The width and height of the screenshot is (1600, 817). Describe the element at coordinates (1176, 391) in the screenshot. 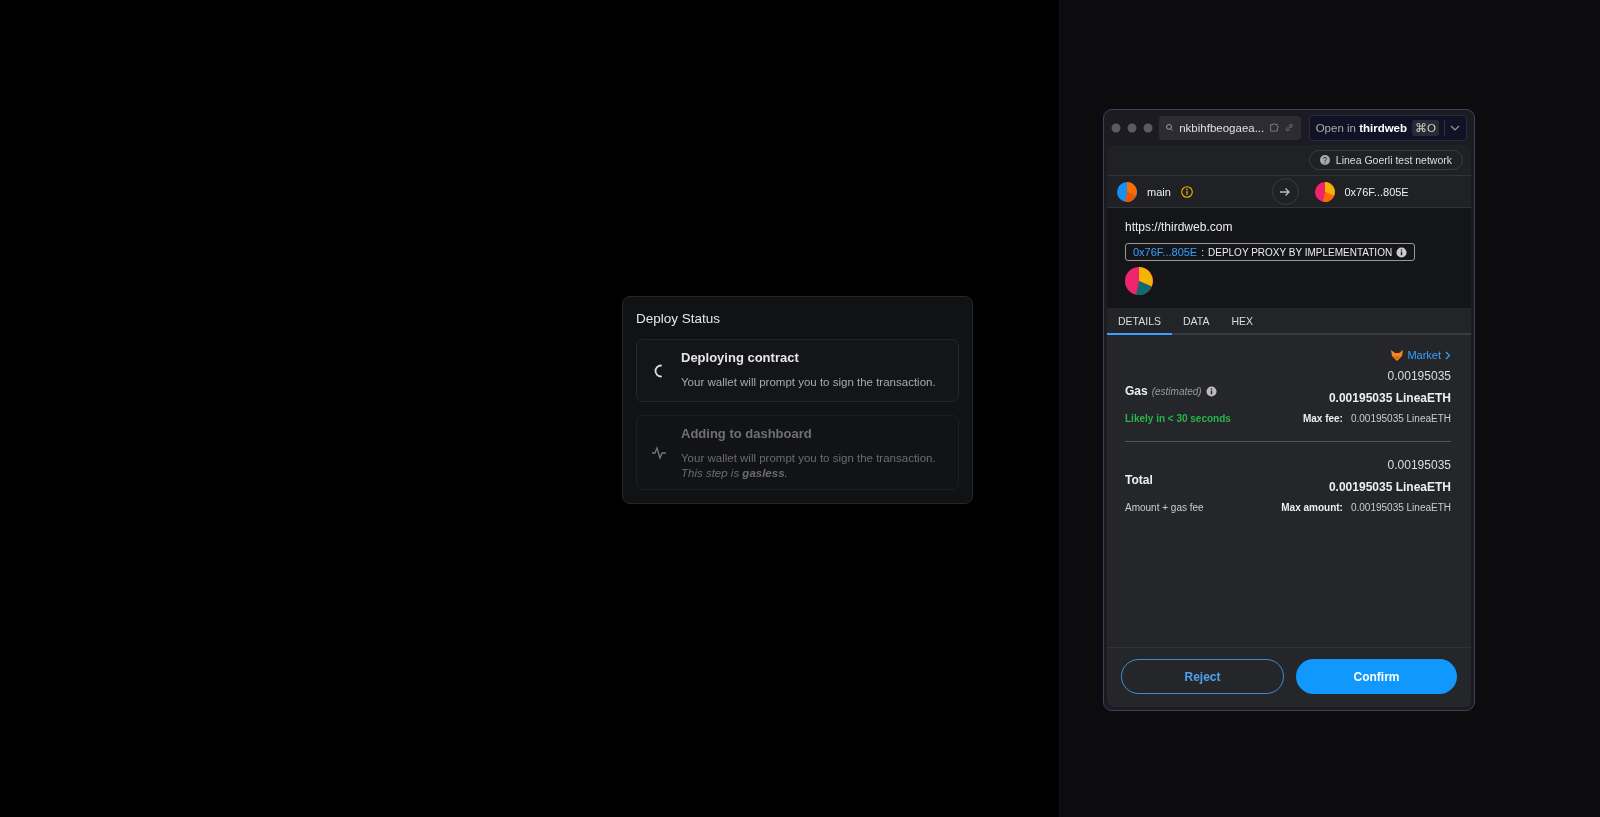

I see `gas-qualifier: (estimated)` at that location.